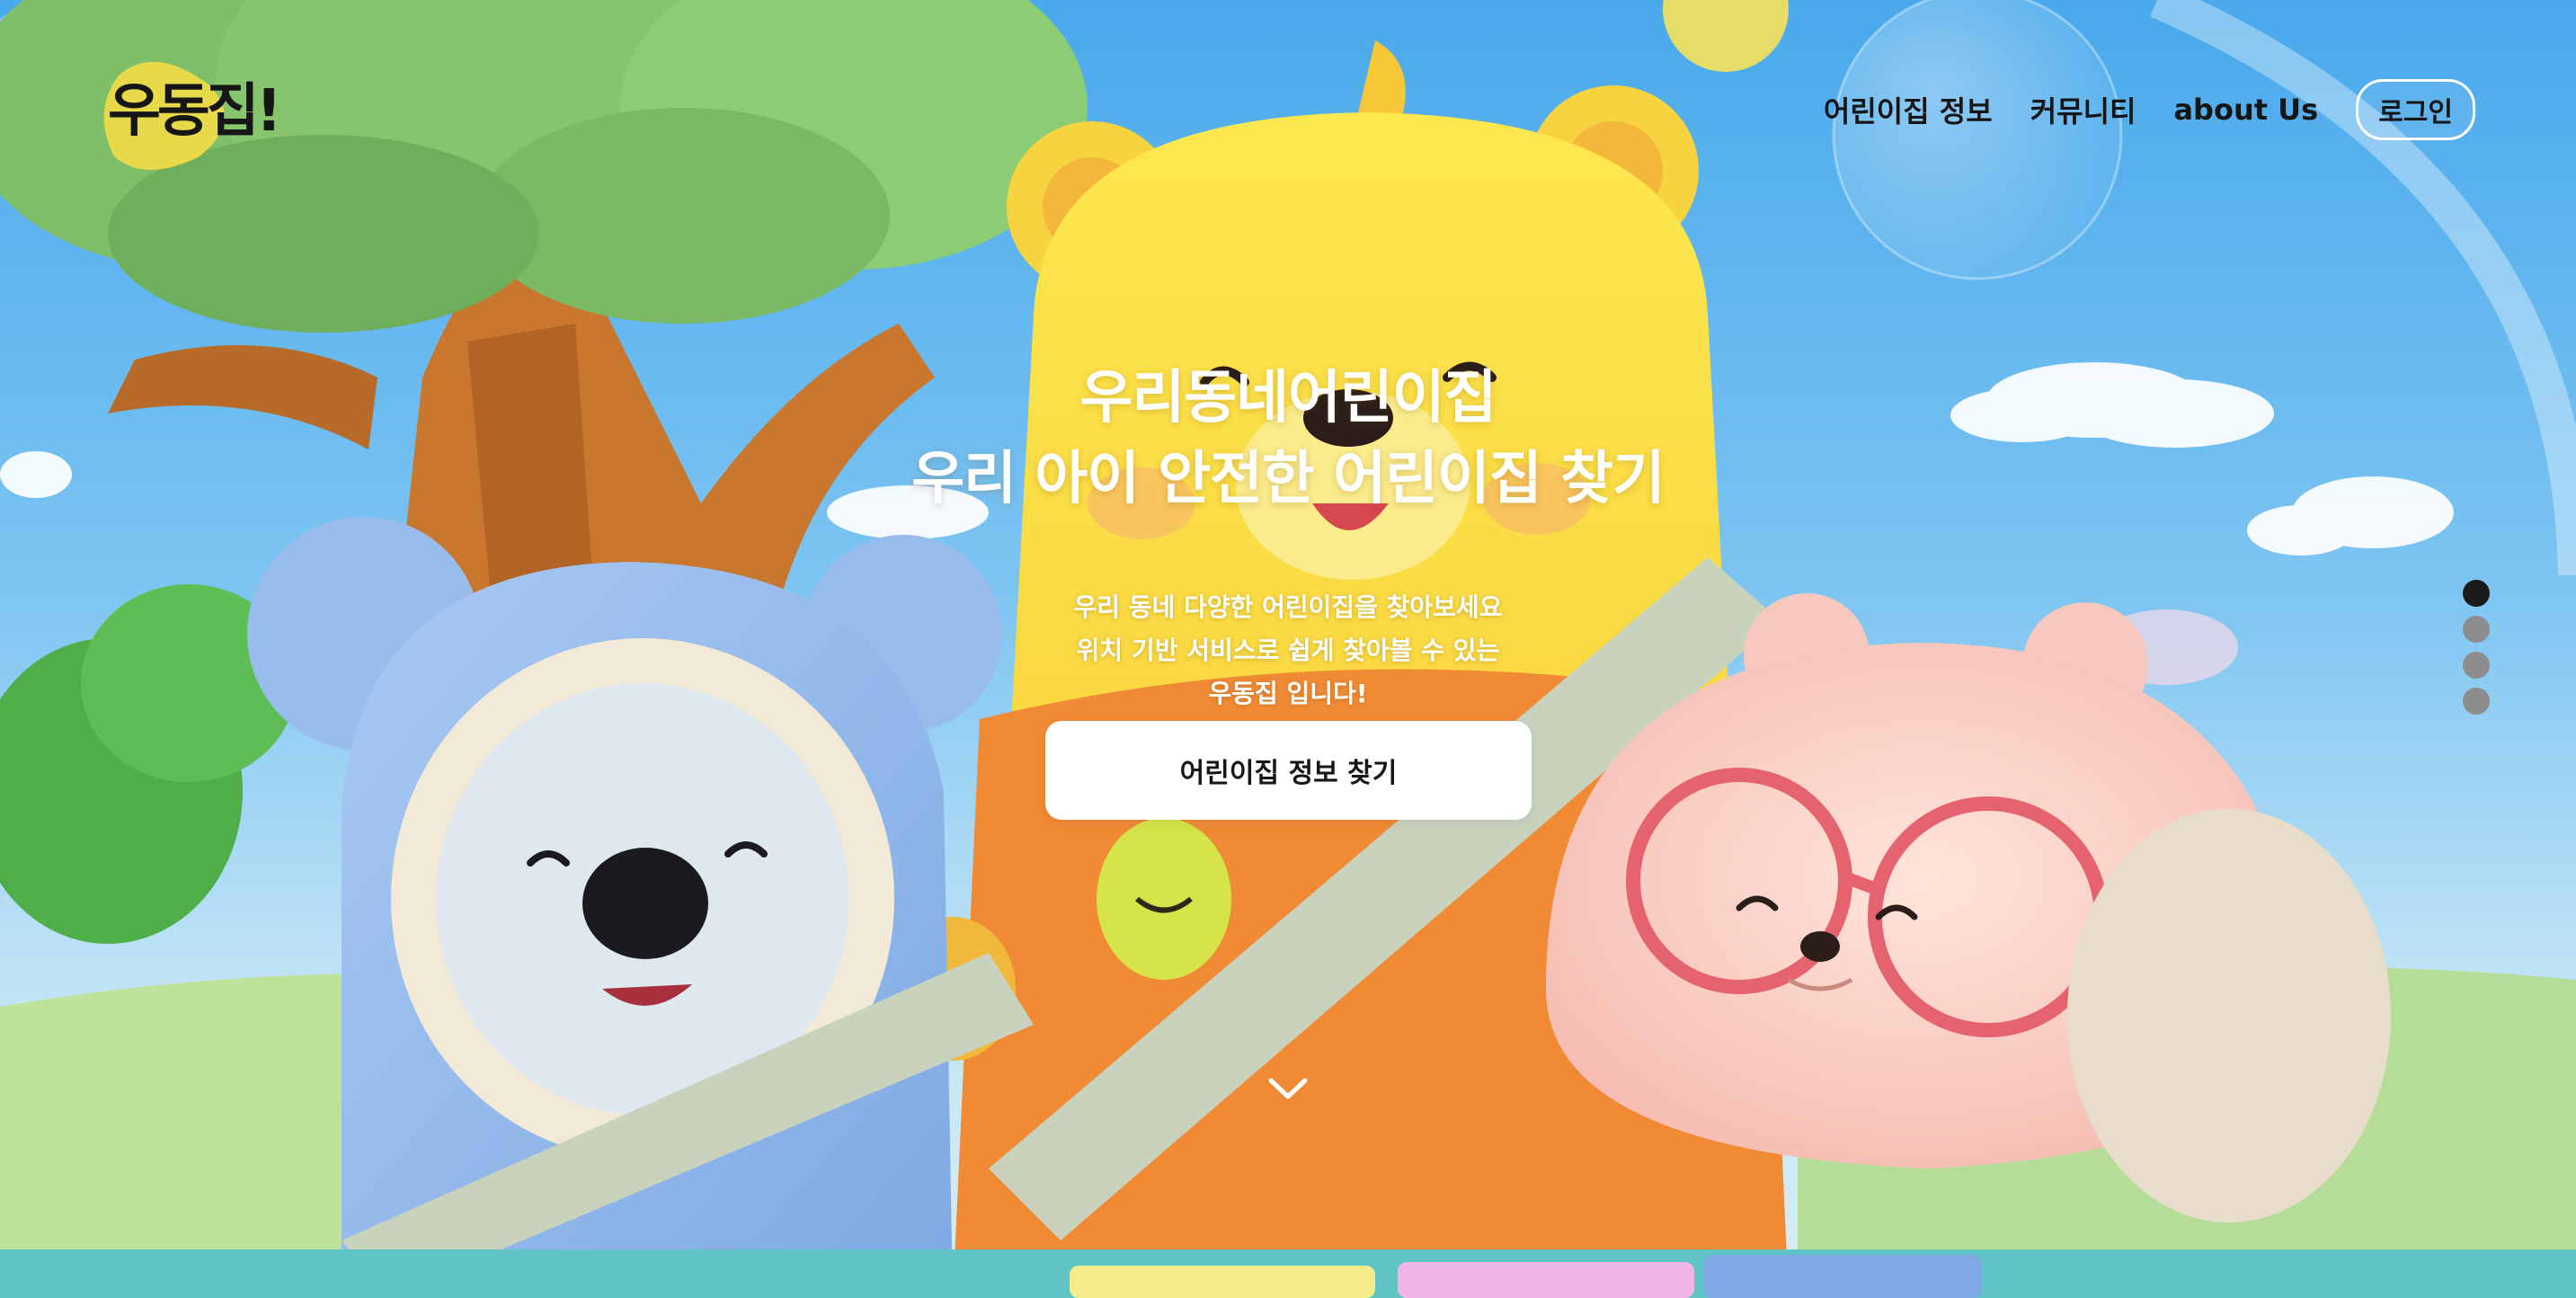  I want to click on find-daycare-button: 어린이집 정보 찾기, so click(1288, 770).